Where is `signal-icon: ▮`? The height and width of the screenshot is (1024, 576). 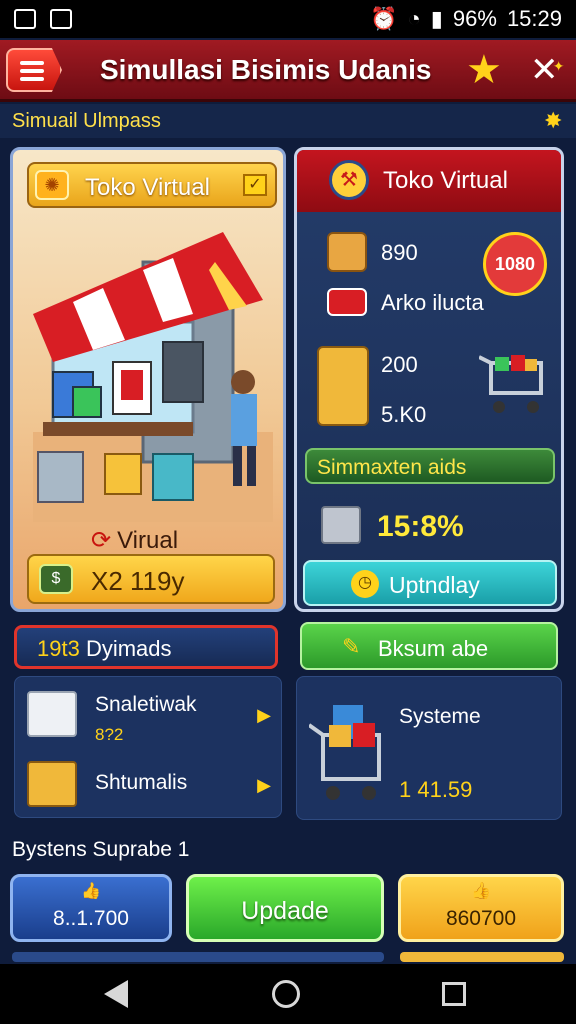 signal-icon: ▮ is located at coordinates (436, 18).